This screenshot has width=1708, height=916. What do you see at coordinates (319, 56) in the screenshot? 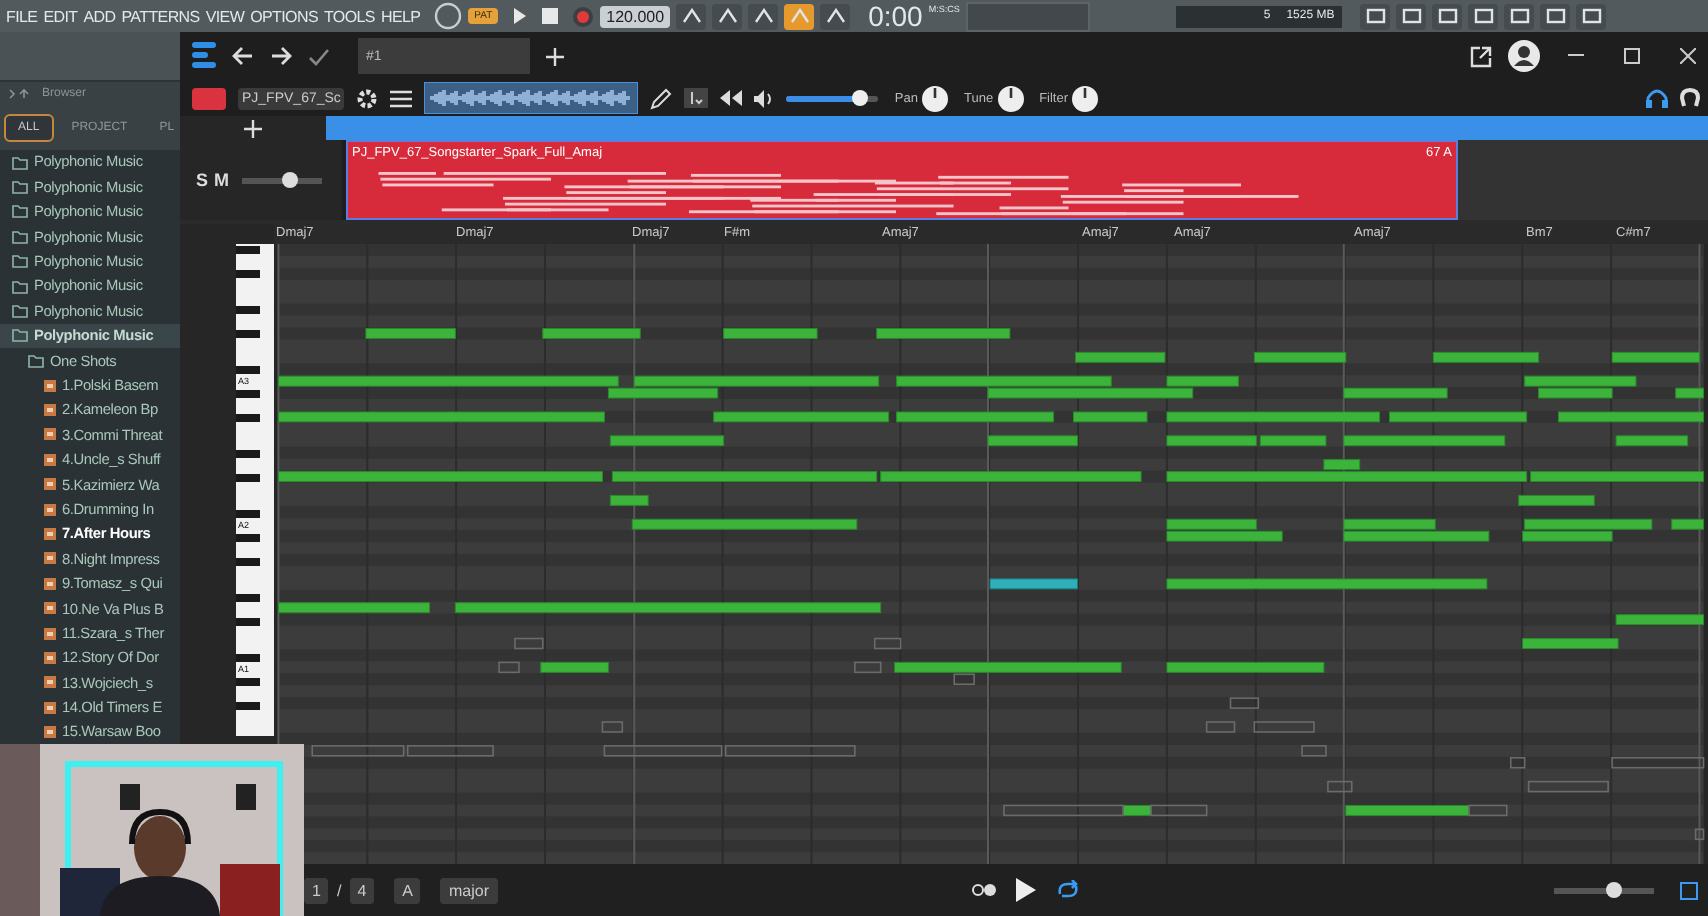
I see `check-icon` at bounding box center [319, 56].